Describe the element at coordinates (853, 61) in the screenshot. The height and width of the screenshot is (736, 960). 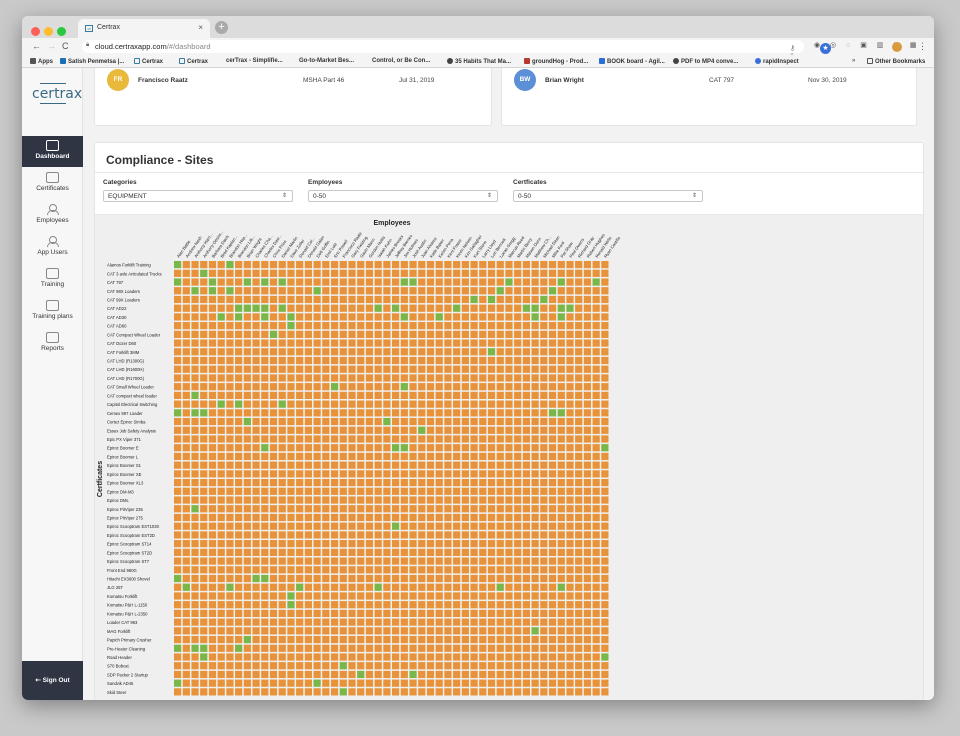
I see `bookmarks-overflow-button: »` at that location.